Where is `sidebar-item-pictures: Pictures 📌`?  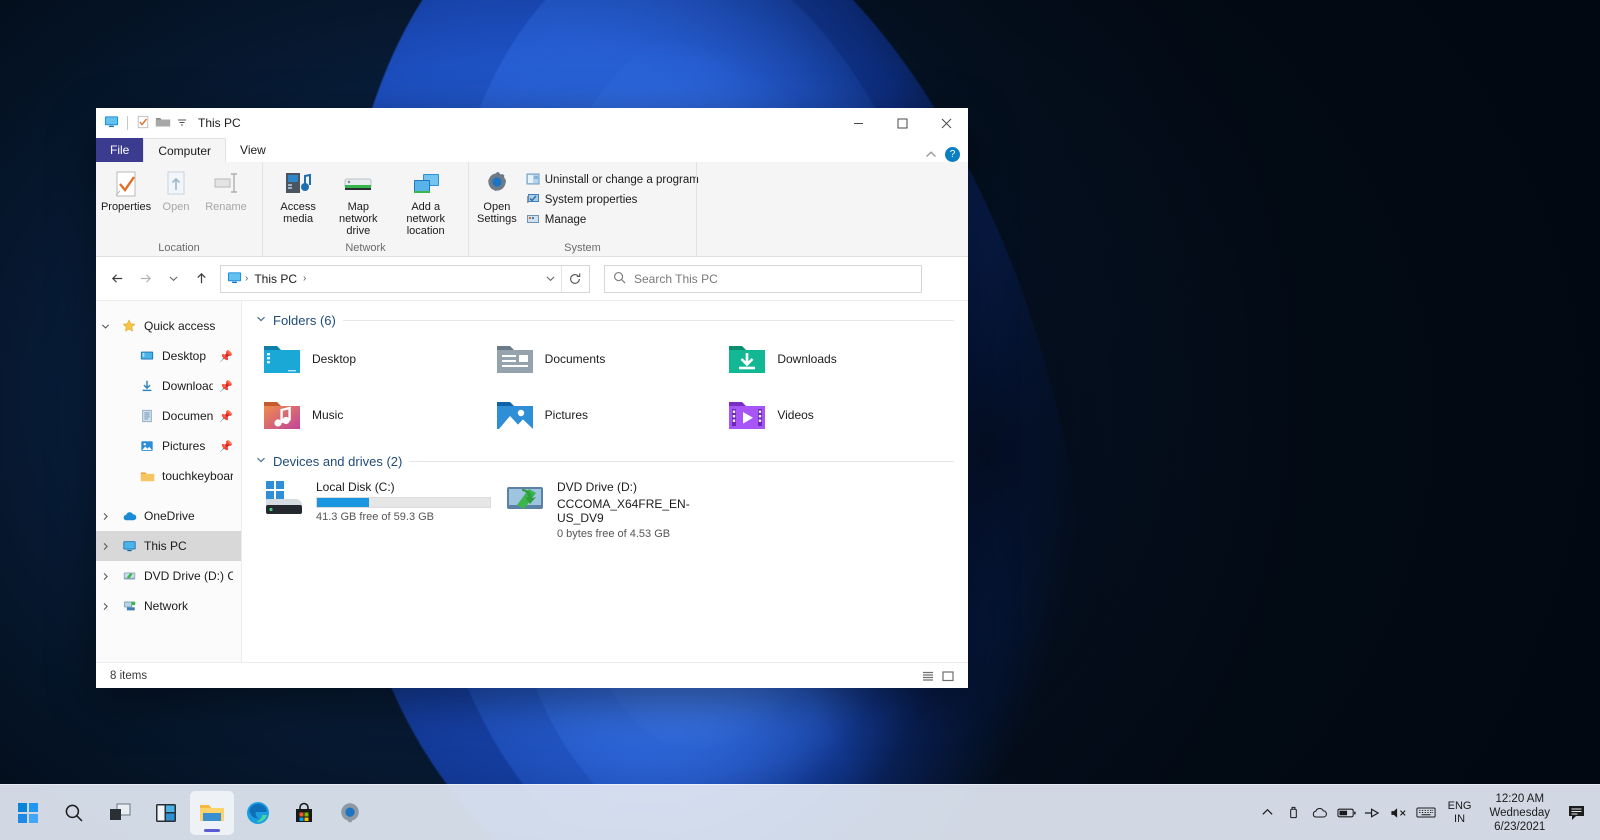
sidebar-item-pictures: Pictures 📌 is located at coordinates (168, 446).